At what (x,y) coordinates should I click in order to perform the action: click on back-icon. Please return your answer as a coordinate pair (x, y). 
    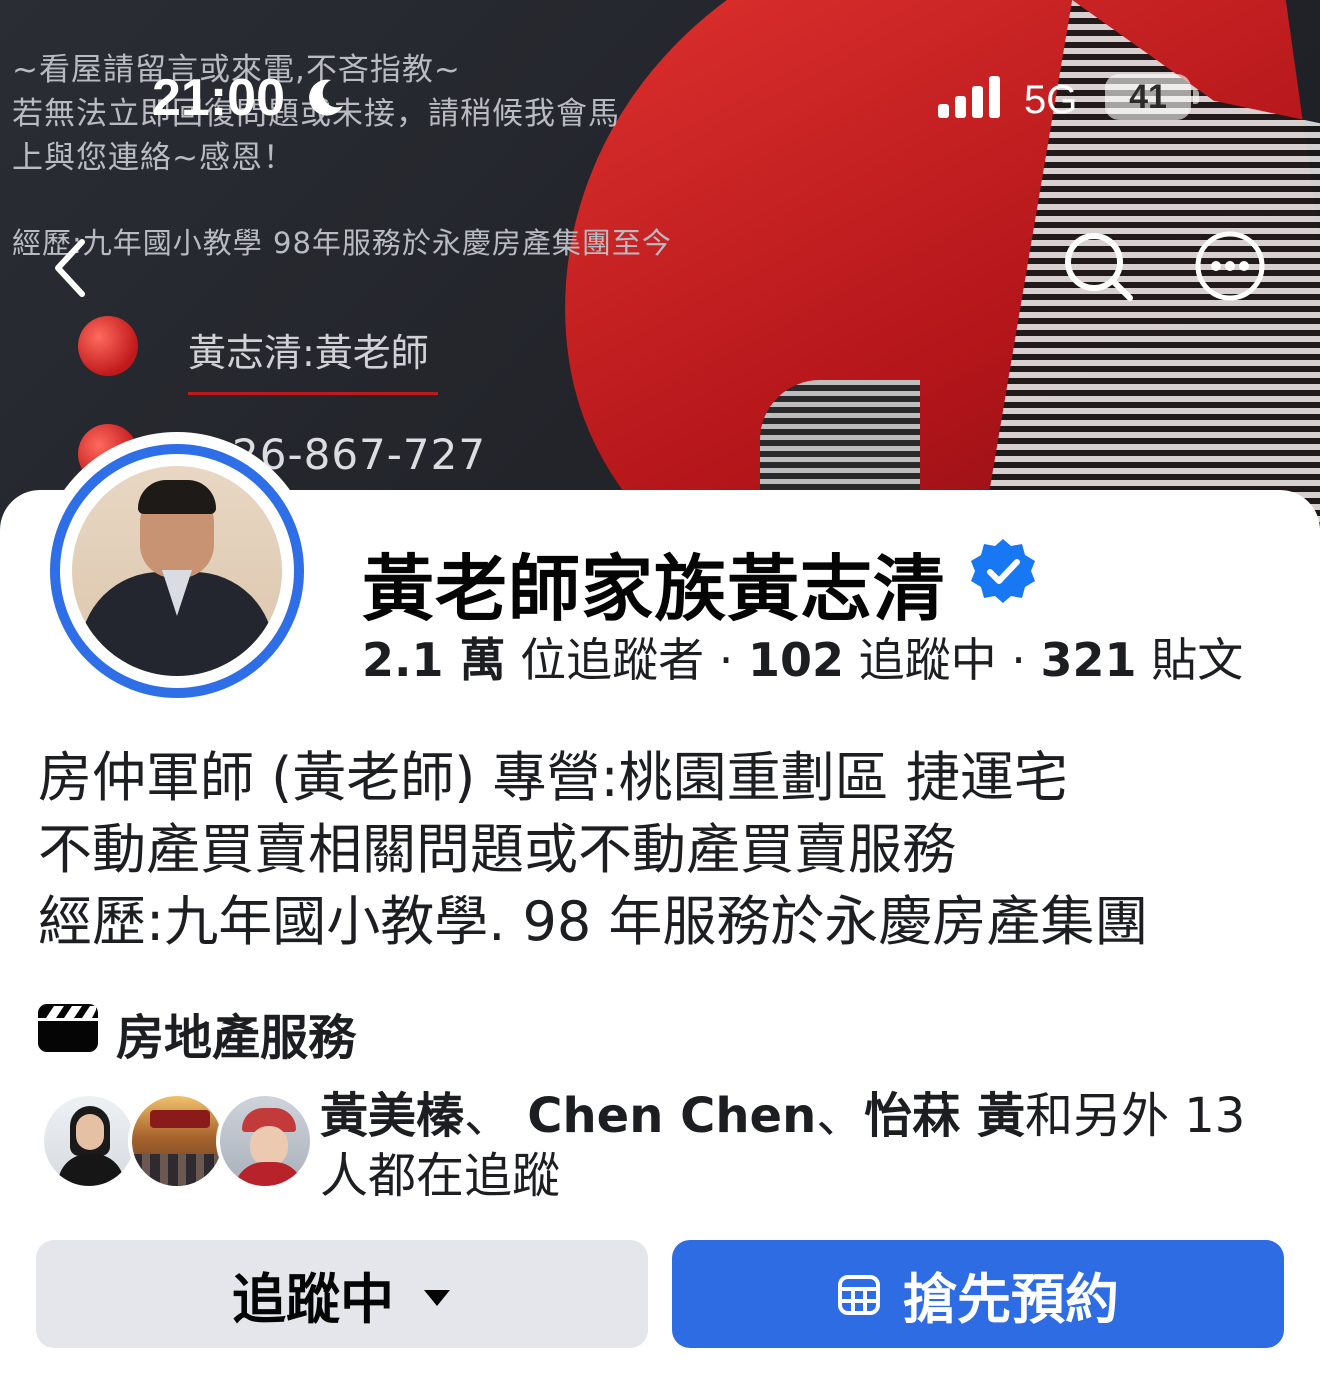
    Looking at the image, I should click on (72, 268).